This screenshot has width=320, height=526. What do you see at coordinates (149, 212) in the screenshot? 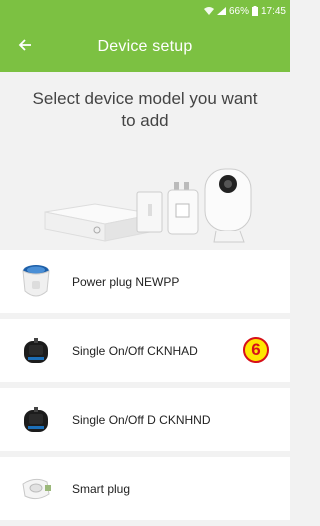
I see `switch-device-image` at bounding box center [149, 212].